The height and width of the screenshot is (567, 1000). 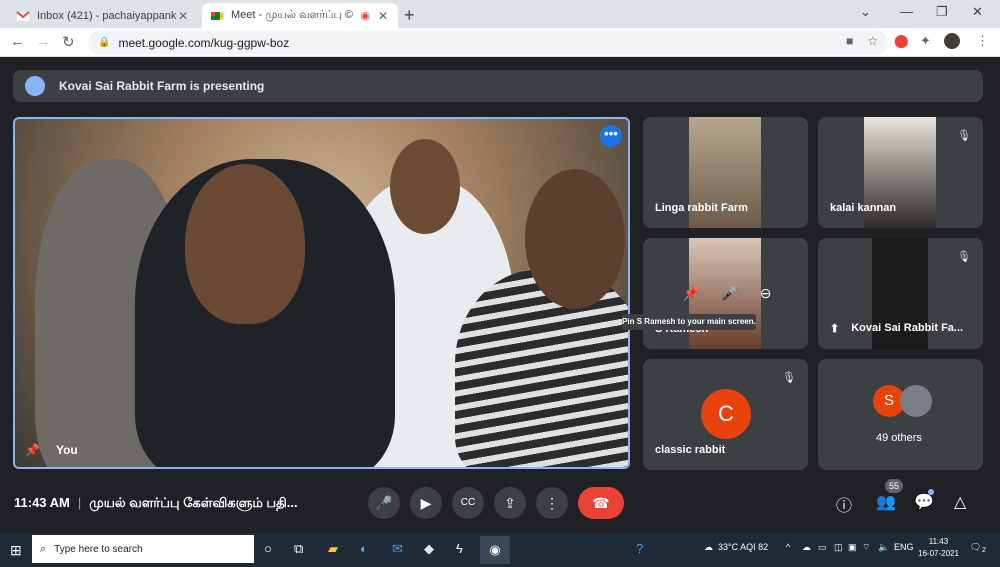 What do you see at coordinates (397, 549) in the screenshot?
I see `mail-icon: ✉` at bounding box center [397, 549].